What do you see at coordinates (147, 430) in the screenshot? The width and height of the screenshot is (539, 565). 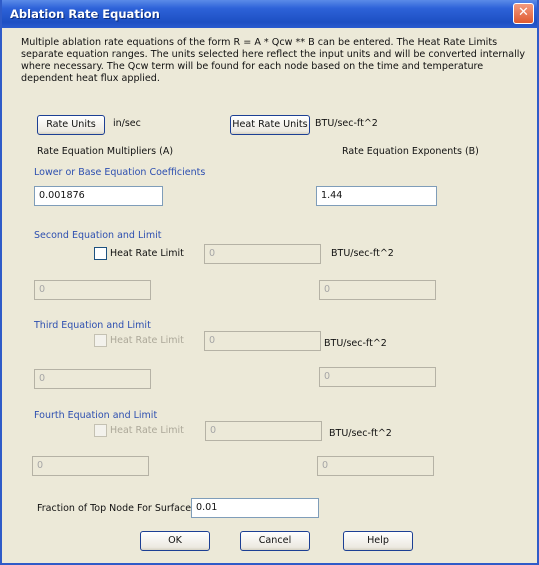 I see `fourth-heat-rate-limit-label: Heat Rate Limit` at bounding box center [147, 430].